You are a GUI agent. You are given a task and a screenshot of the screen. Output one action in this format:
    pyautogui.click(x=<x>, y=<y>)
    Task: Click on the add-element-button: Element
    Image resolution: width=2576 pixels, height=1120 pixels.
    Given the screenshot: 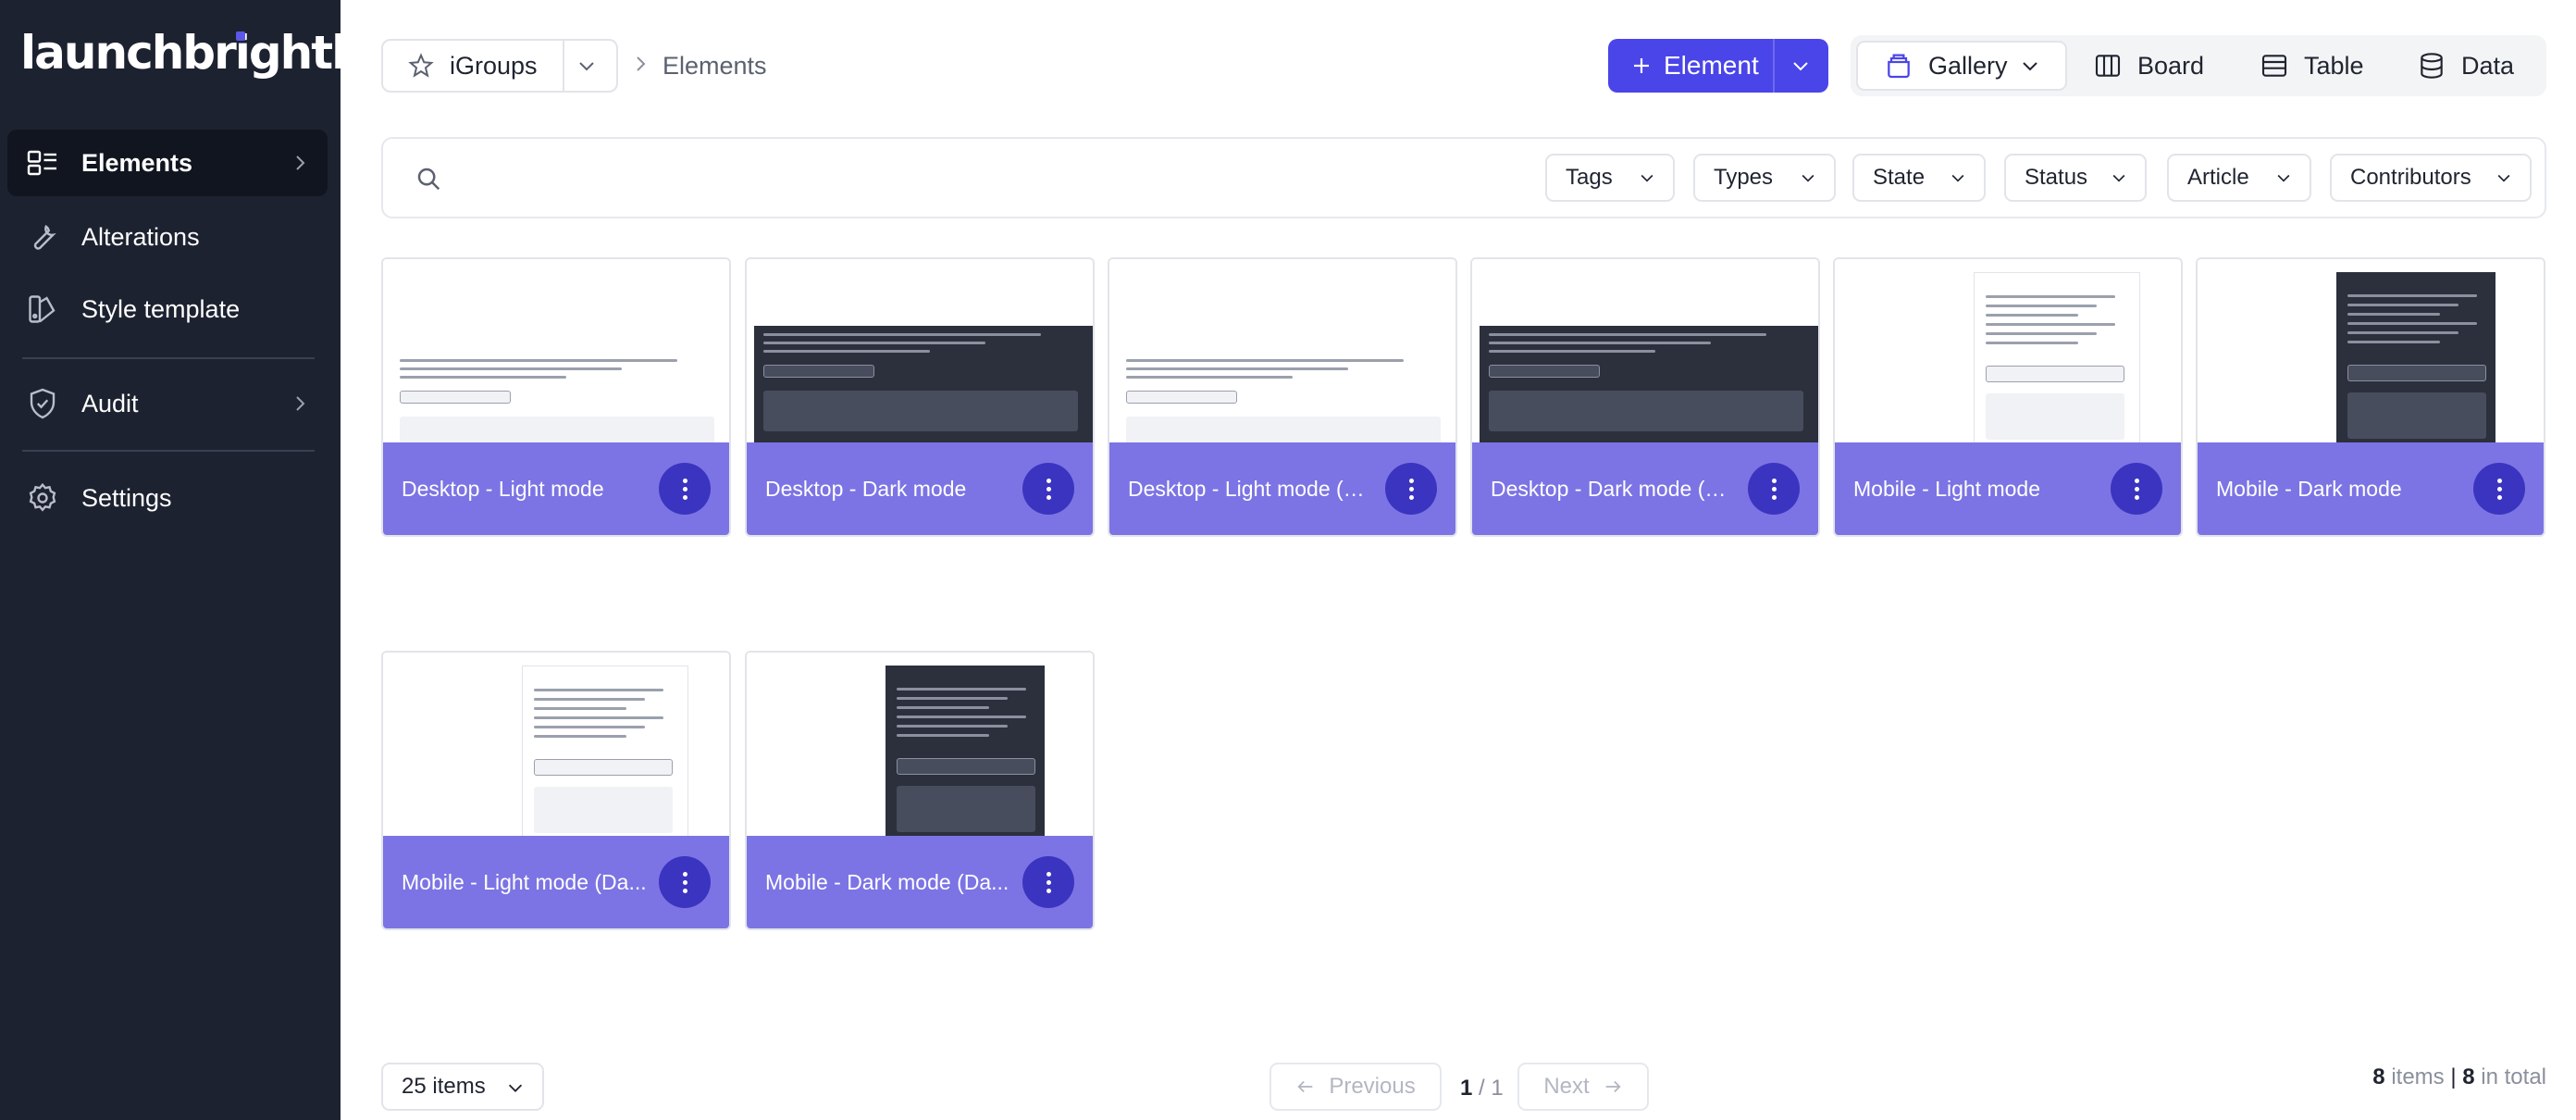 What is the action you would take?
    pyautogui.click(x=1718, y=66)
    